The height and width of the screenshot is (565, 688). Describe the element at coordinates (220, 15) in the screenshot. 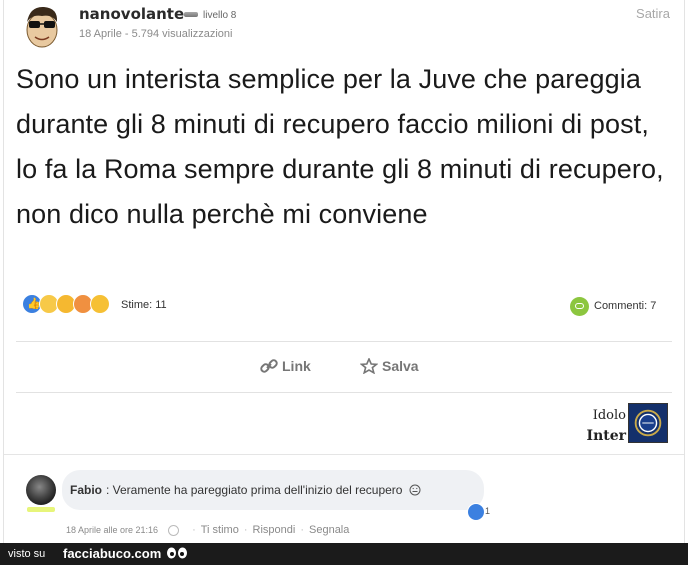

I see `author-level: livello 8` at that location.